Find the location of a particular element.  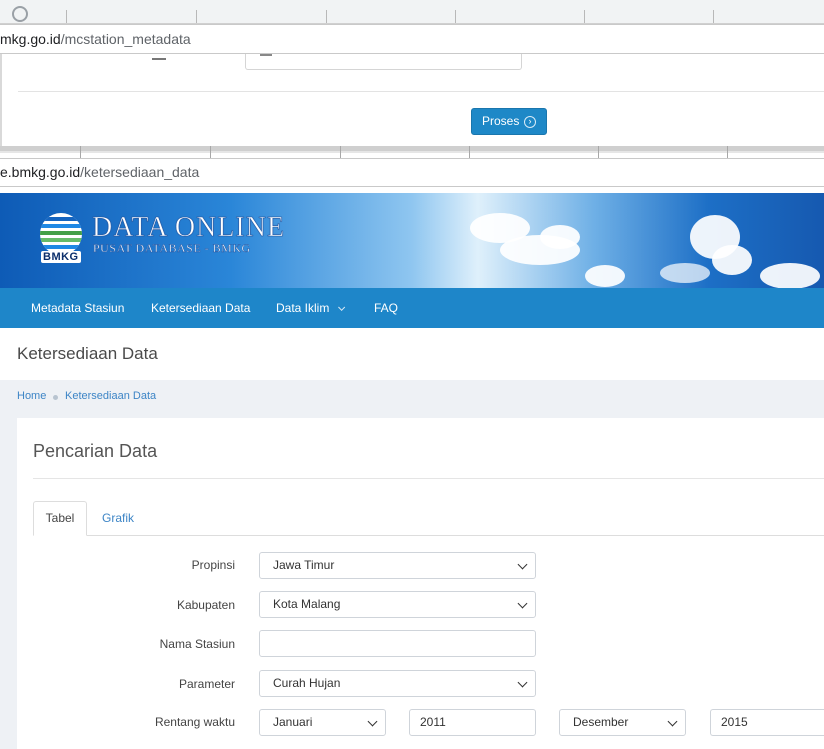

start-month-value: Januari is located at coordinates (293, 722).